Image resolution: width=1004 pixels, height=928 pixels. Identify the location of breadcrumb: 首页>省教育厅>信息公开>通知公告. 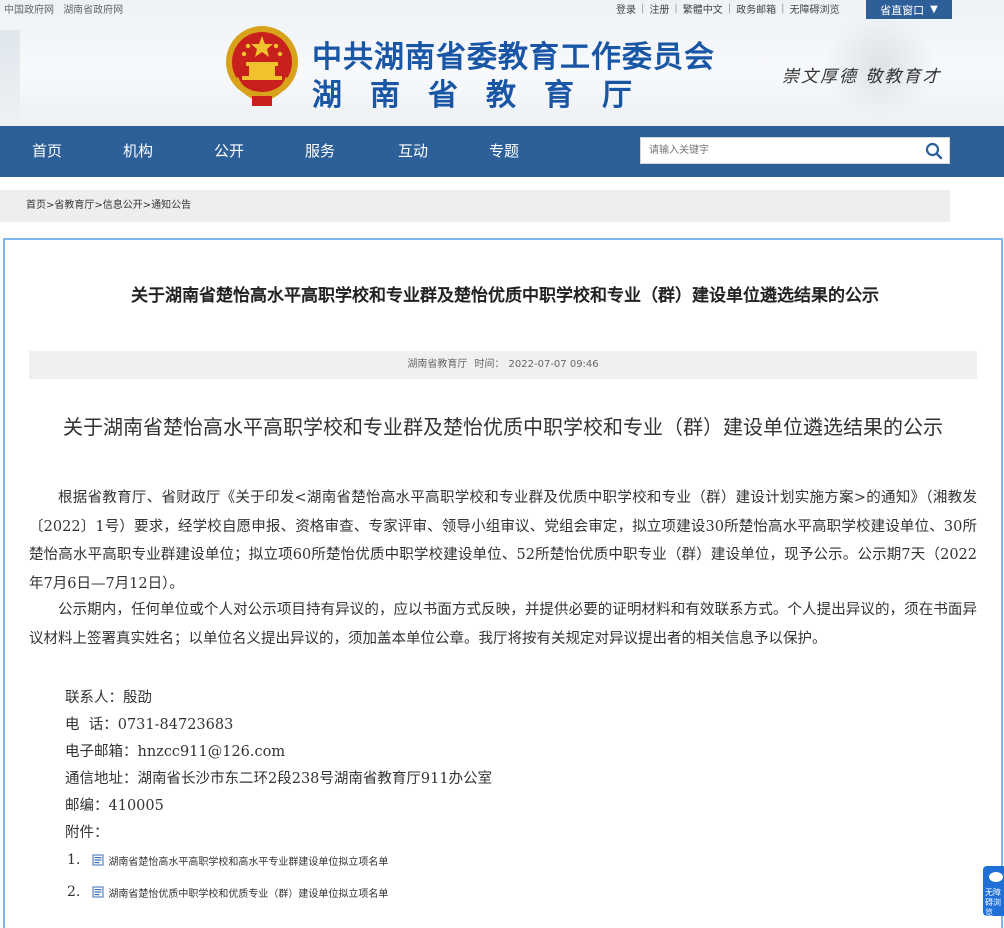
(475, 206).